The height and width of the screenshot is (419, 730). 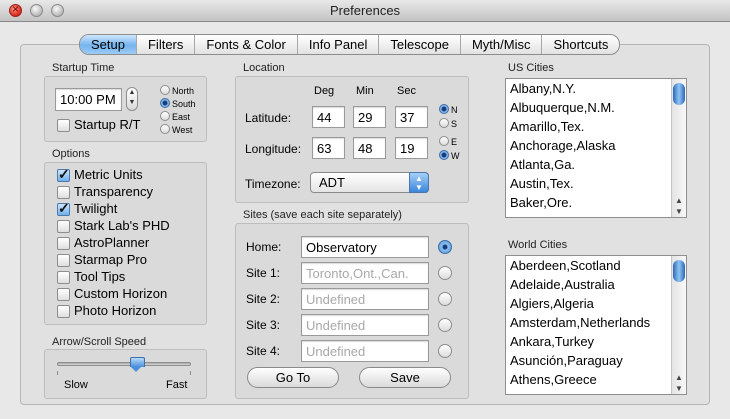 I want to click on us-city-item: Anchorage,Alaska, so click(x=596, y=145).